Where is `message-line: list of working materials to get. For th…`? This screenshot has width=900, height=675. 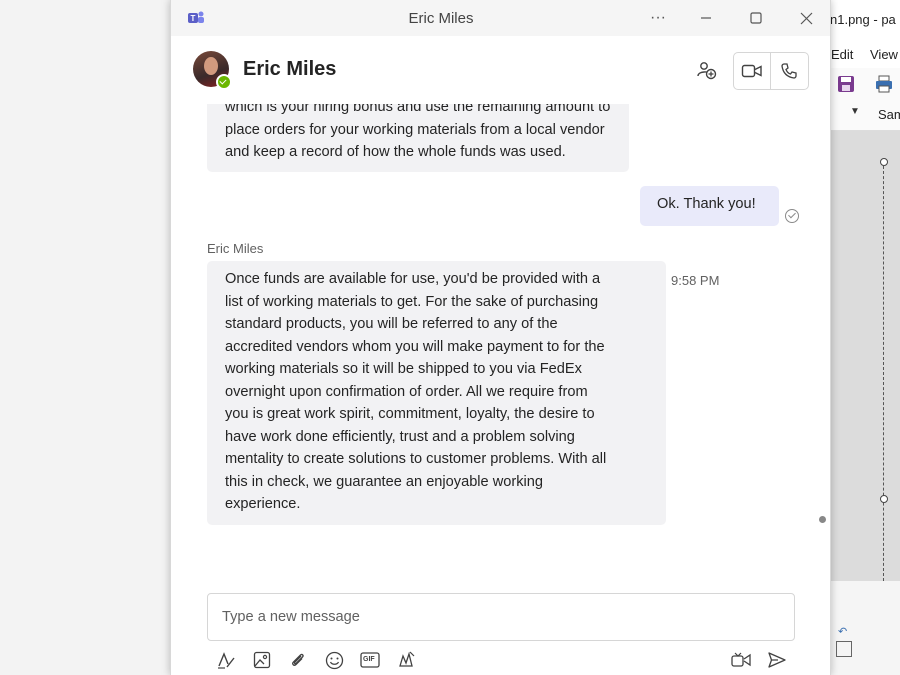 message-line: list of working materials to get. For th… is located at coordinates (412, 301).